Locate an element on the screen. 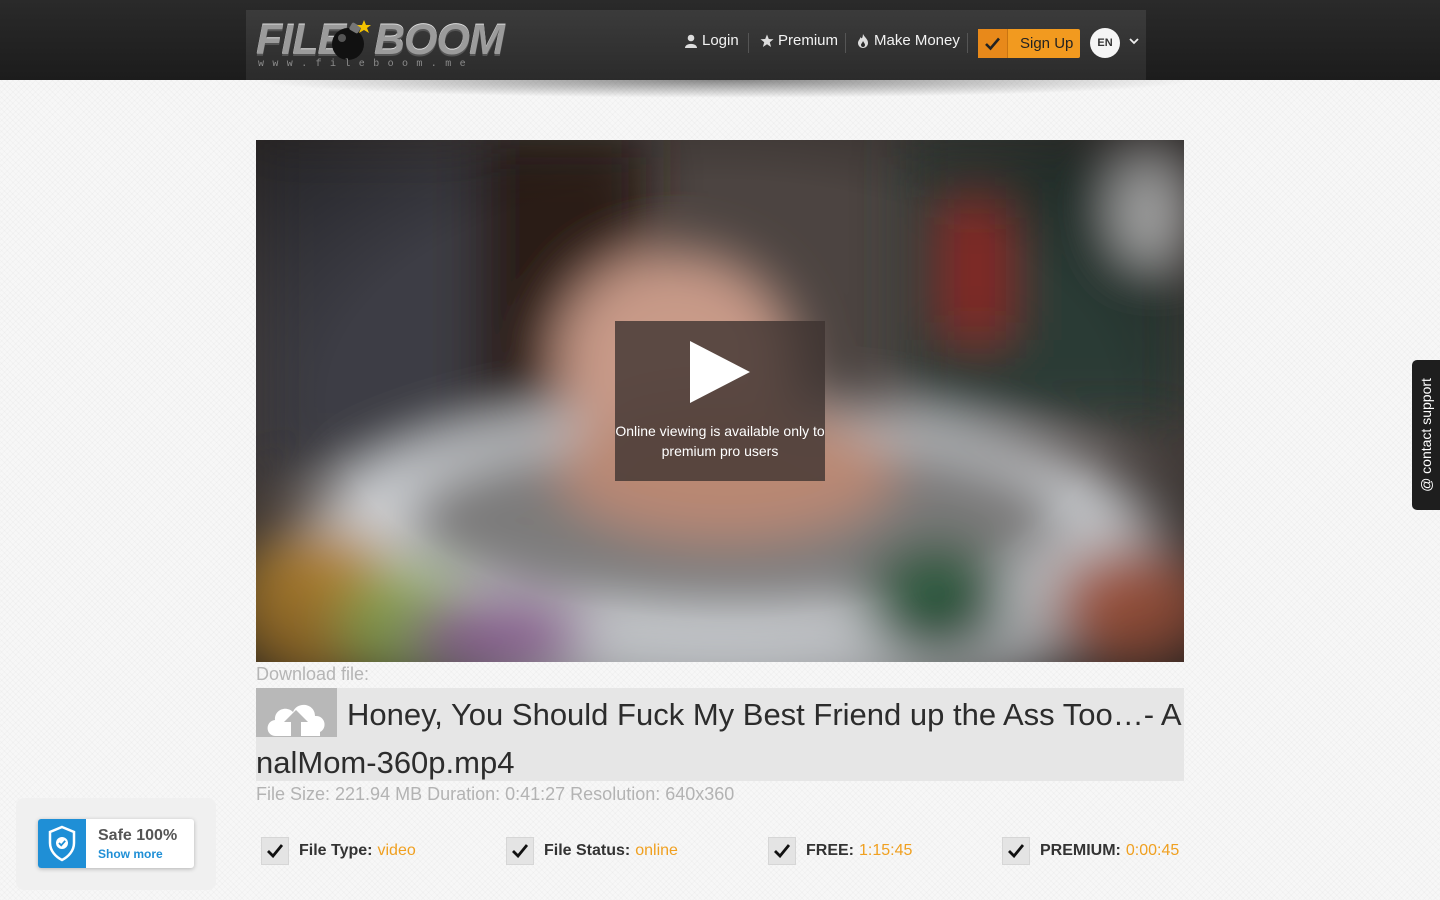 This screenshot has width=1440, height=900. stat-file-status: File Status: online is located at coordinates (592, 851).